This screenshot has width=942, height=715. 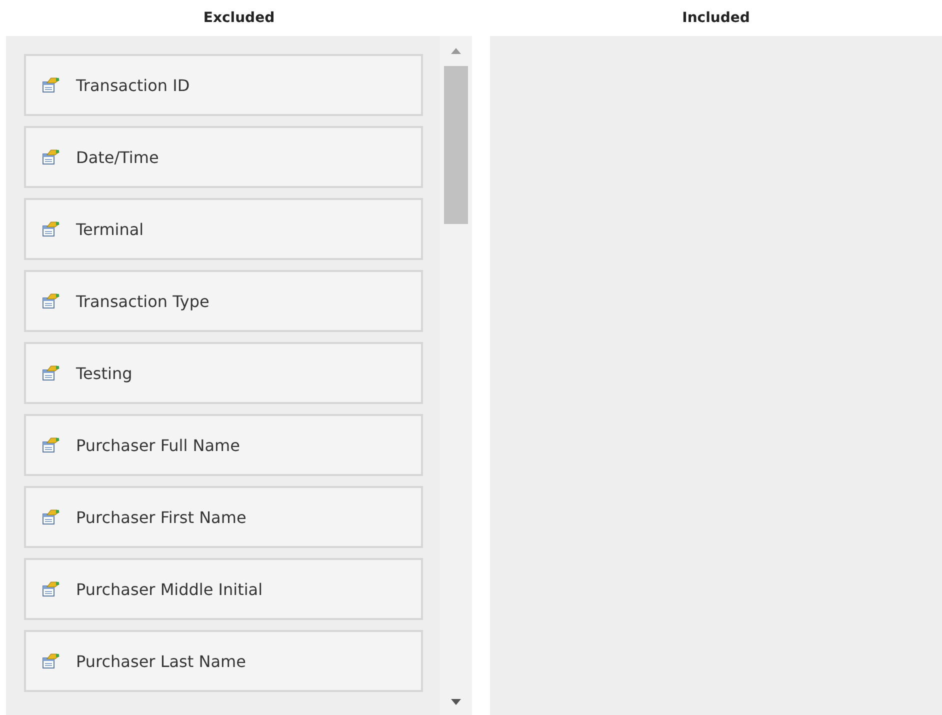 What do you see at coordinates (239, 18) in the screenshot?
I see `column-title: Excluded` at bounding box center [239, 18].